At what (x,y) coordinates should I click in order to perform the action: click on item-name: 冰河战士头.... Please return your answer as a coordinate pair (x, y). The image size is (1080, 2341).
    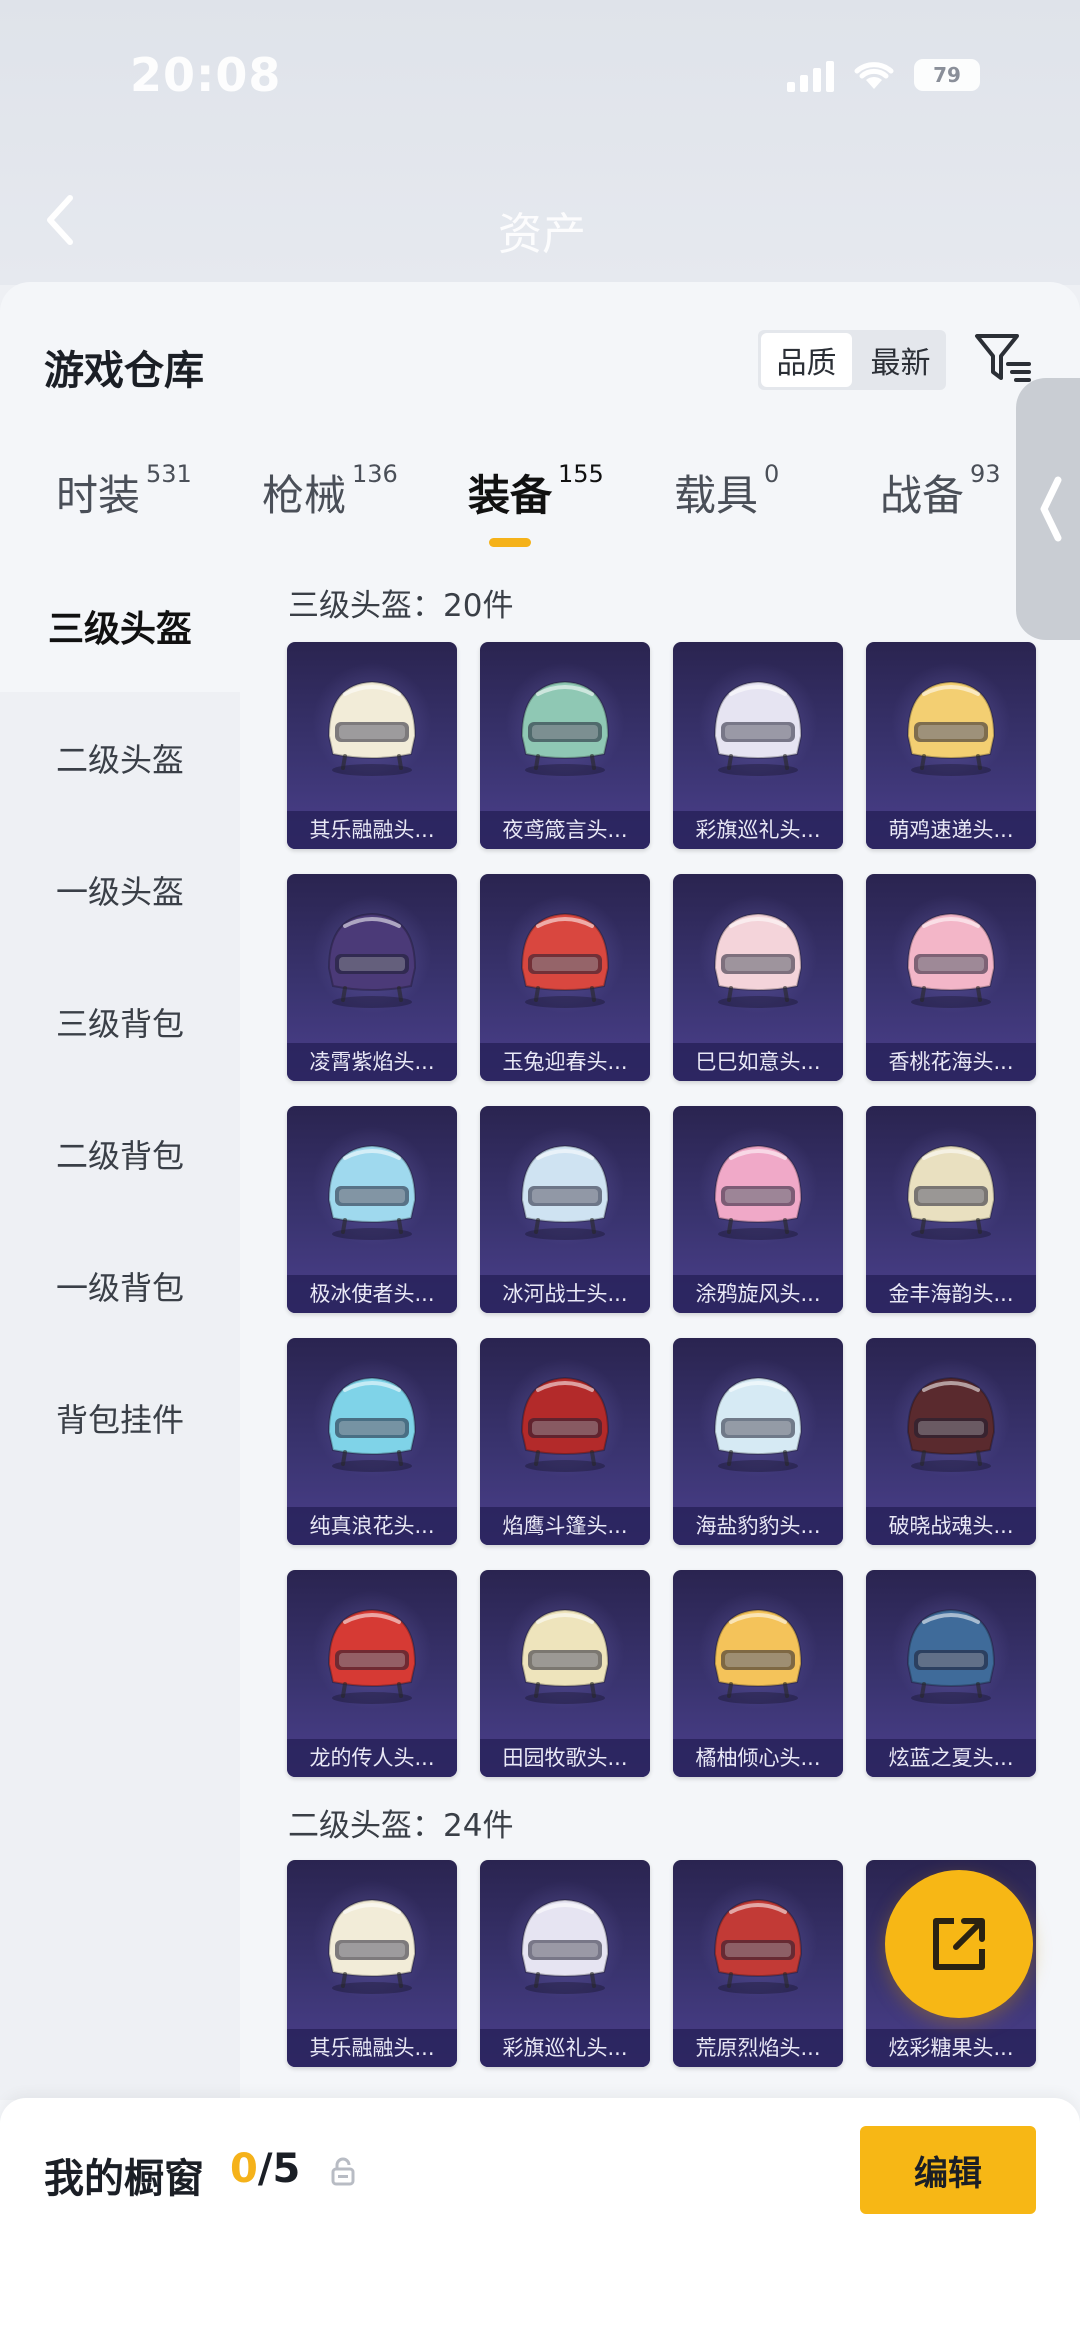
    Looking at the image, I should click on (565, 1294).